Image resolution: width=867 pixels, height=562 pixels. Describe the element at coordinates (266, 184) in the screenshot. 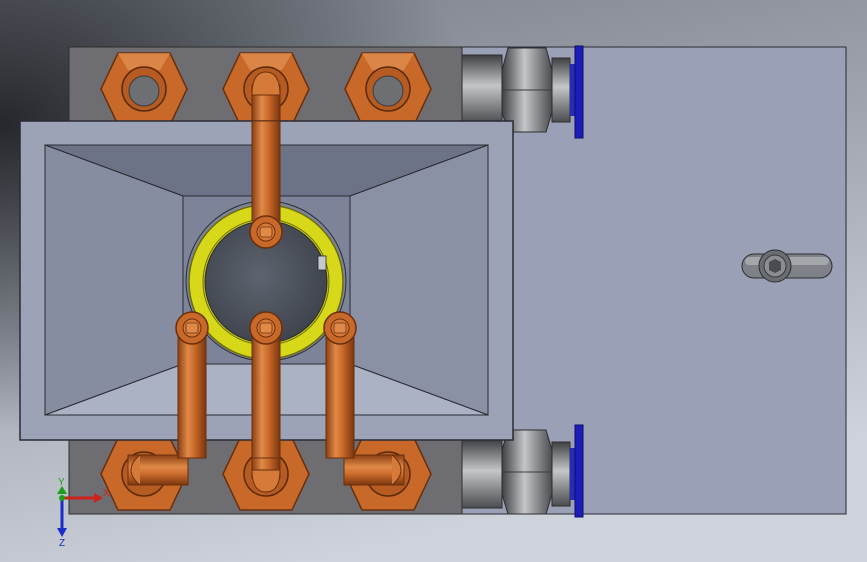

I see `top-tube` at that location.